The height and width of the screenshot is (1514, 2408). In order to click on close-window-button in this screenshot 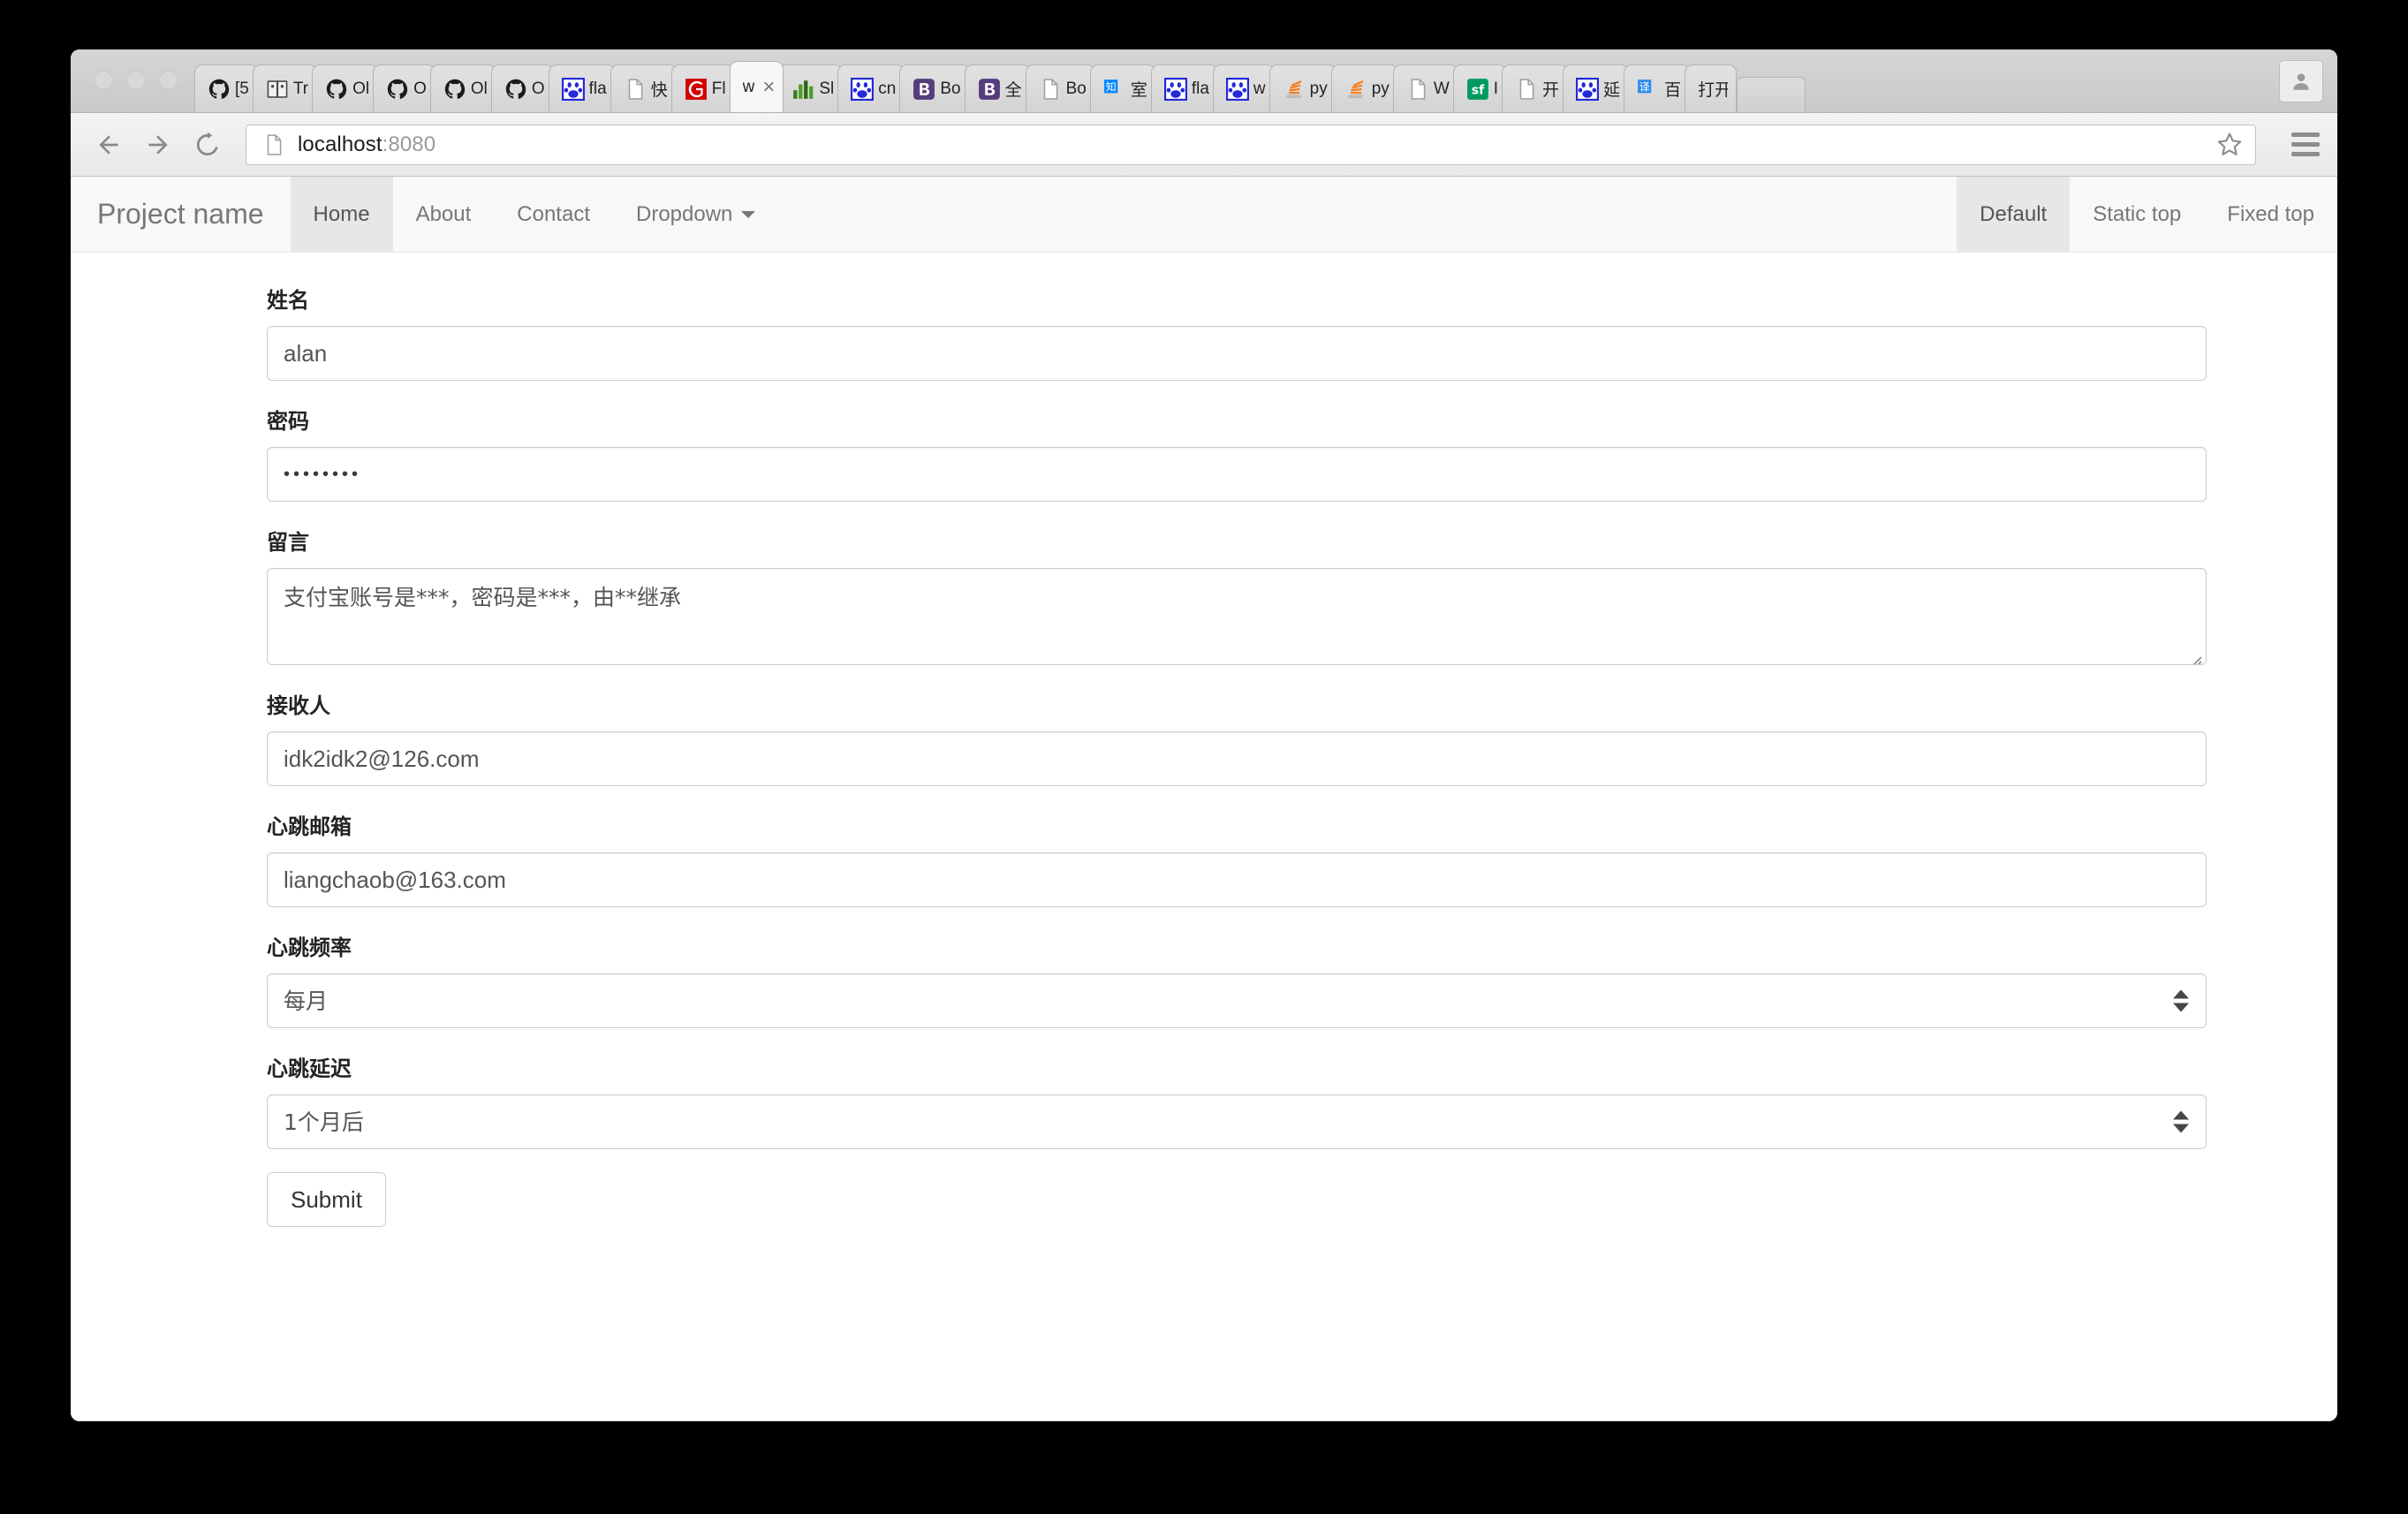, I will do `click(103, 80)`.